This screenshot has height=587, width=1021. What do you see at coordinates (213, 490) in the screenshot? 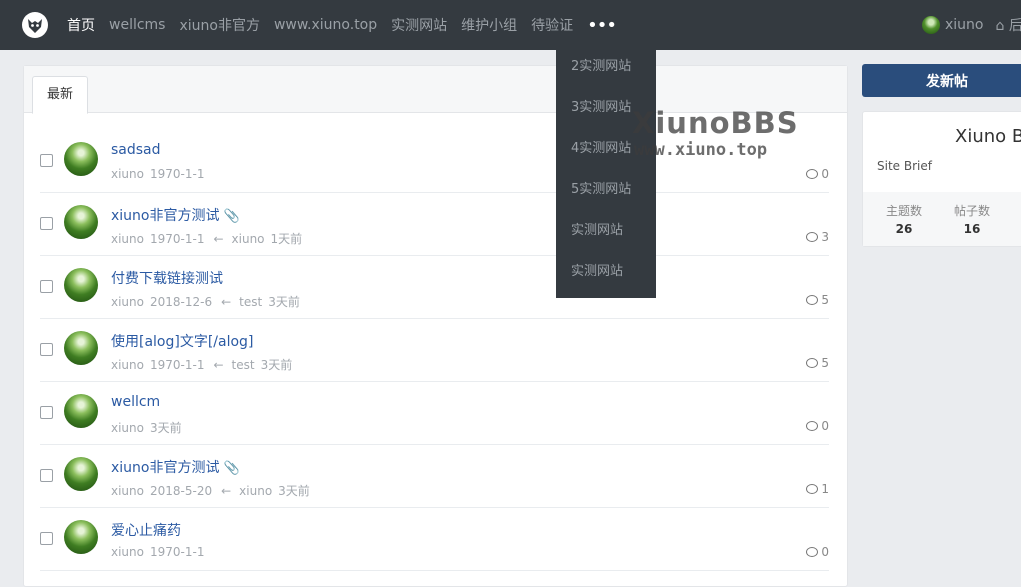
I see `thread-meta: xiuno2018-5-20←xiuno3天前` at bounding box center [213, 490].